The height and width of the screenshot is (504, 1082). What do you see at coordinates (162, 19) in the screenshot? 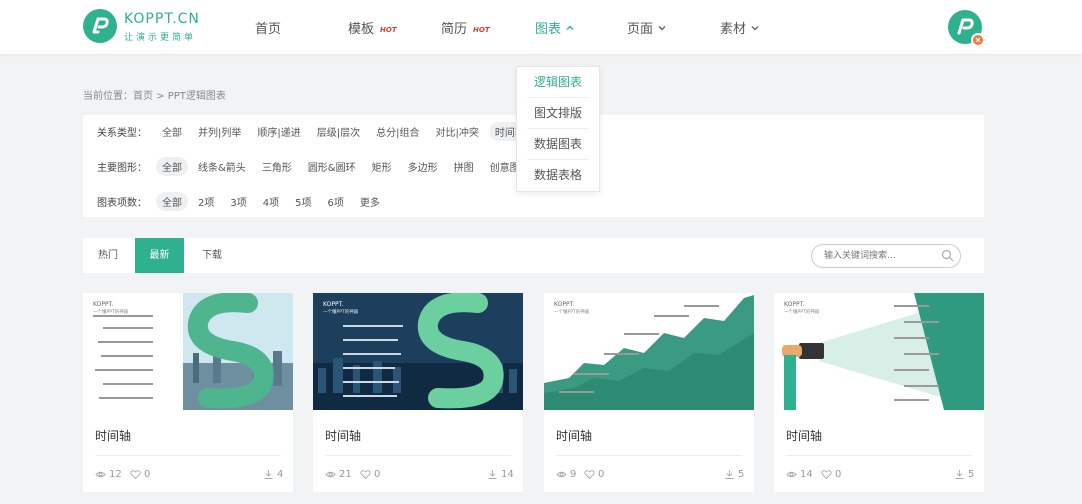
I see `logo-text: KOPPT.CN` at bounding box center [162, 19].